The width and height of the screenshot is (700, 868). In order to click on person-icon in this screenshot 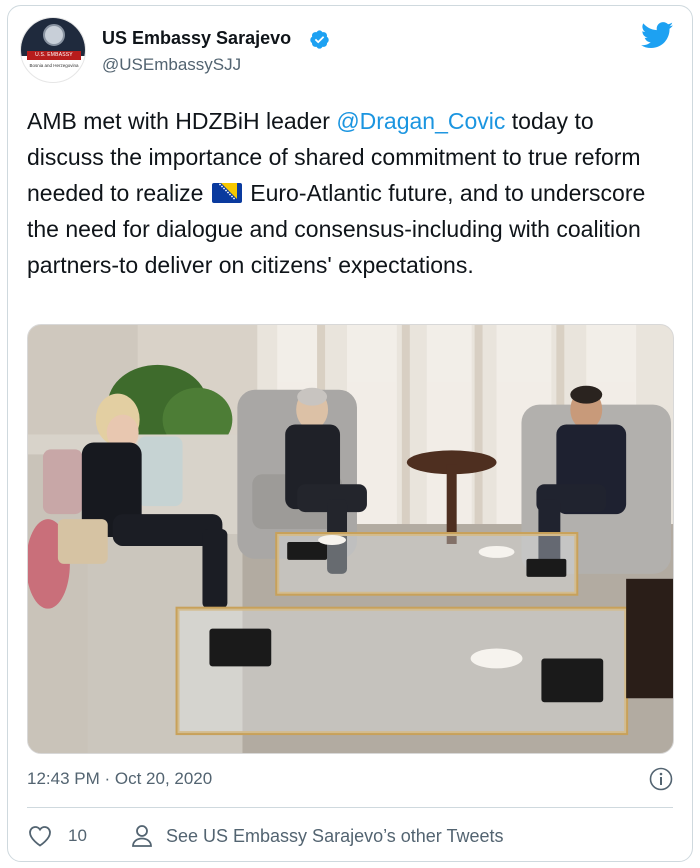, I will do `click(142, 836)`.